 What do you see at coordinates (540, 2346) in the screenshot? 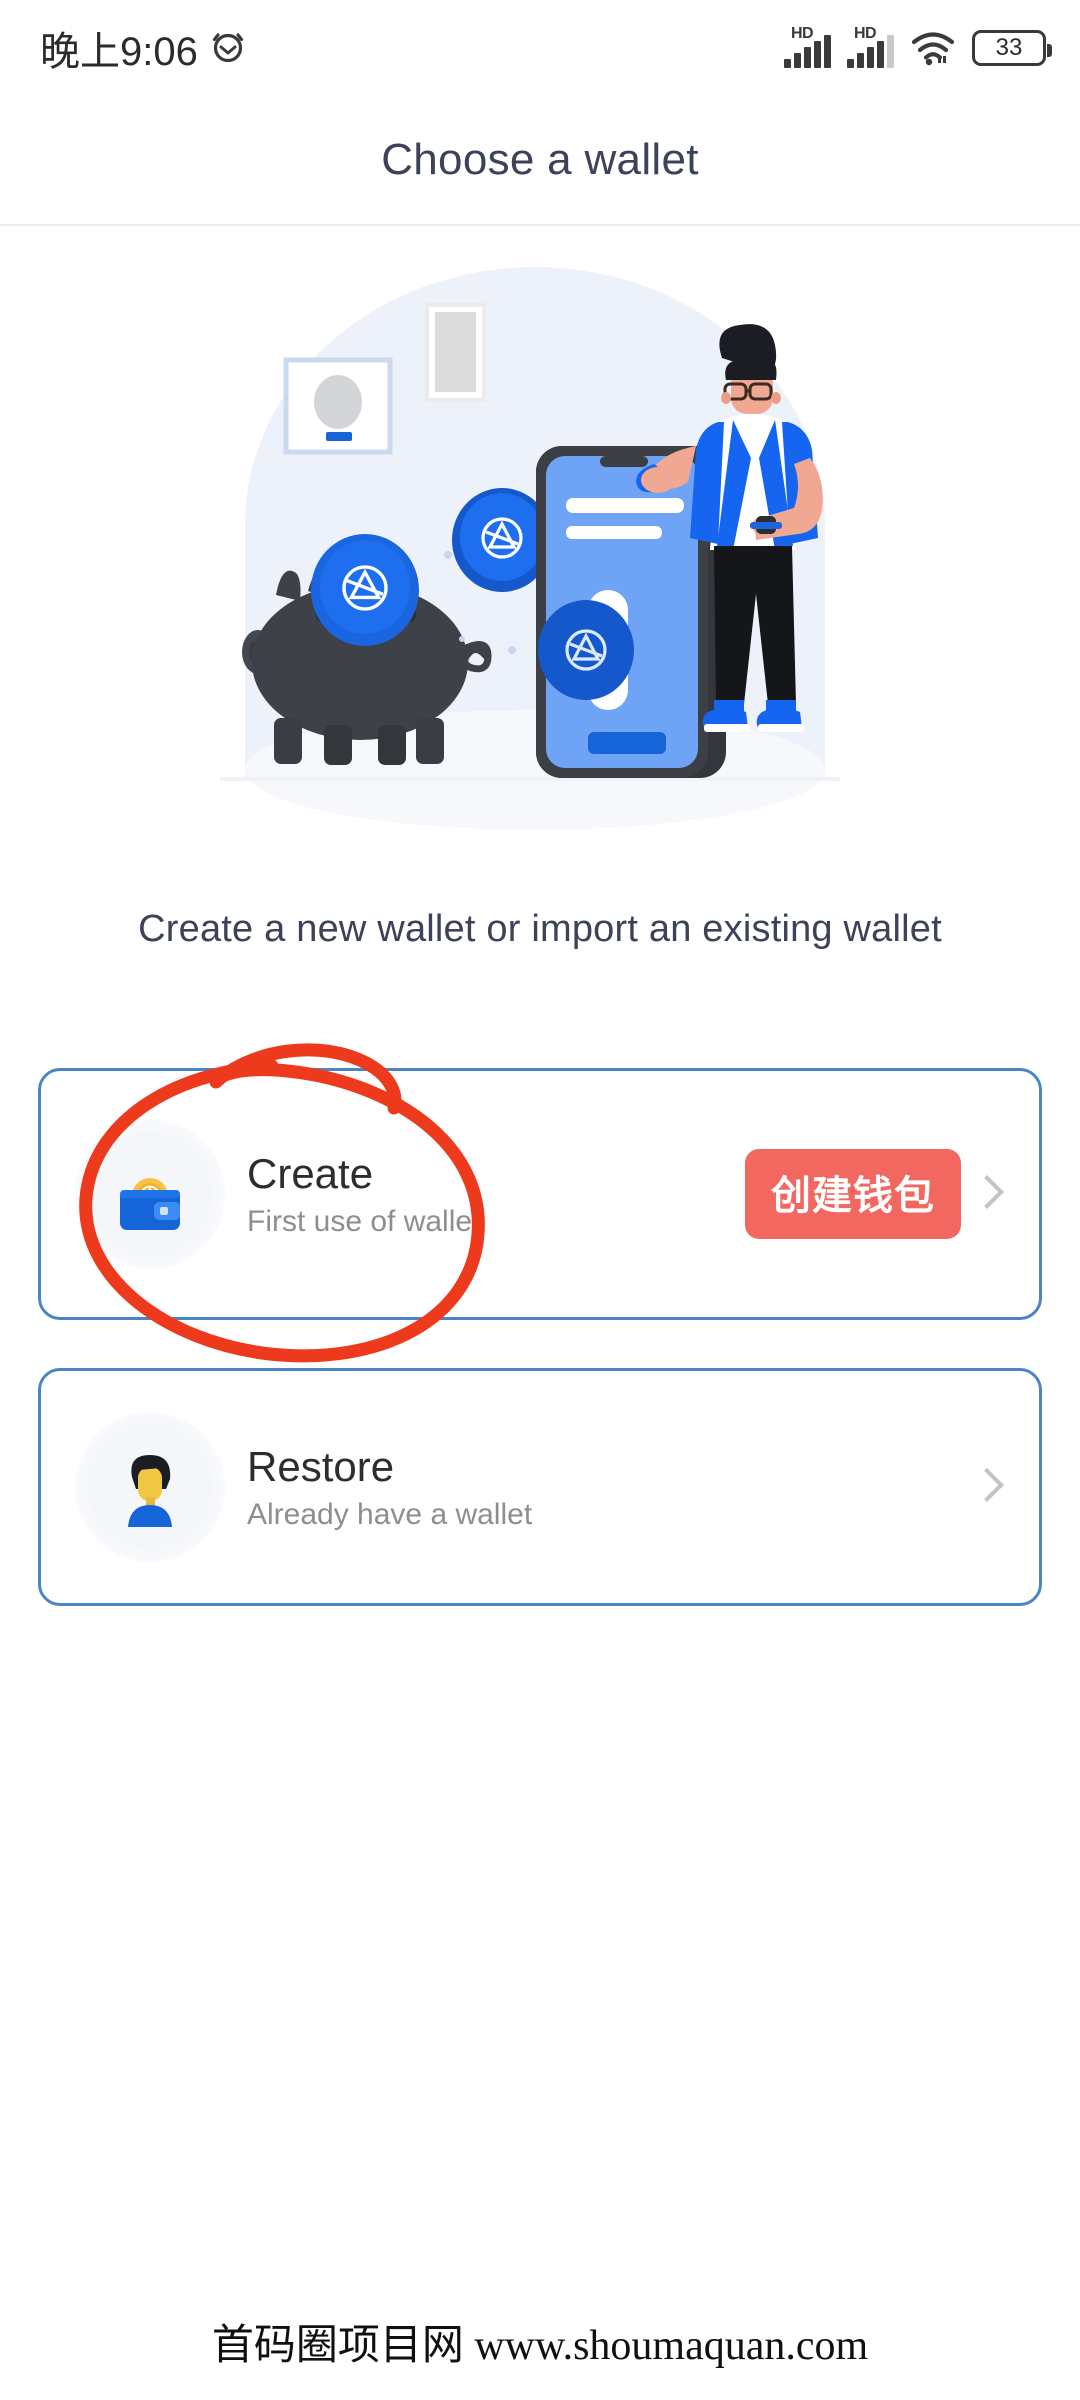
I see `footer-watermark: 首码圈项目网 www.shoumaquan.com` at bounding box center [540, 2346].